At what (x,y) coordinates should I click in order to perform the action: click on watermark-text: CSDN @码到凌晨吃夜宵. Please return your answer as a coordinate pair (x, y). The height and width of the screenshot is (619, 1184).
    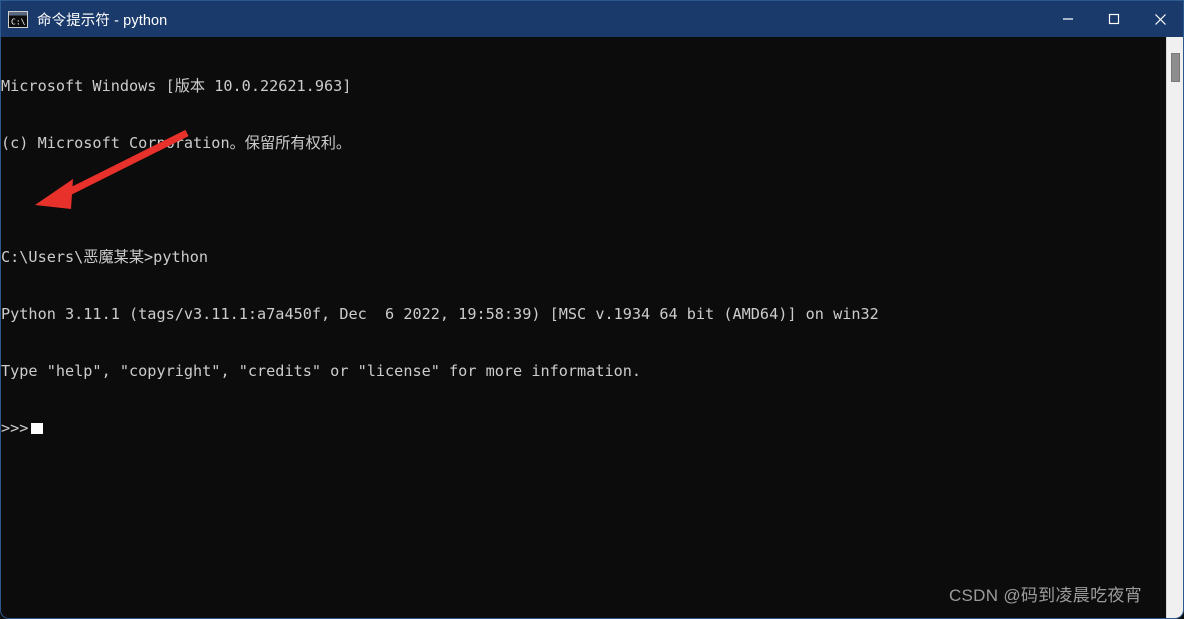
    Looking at the image, I should click on (1045, 595).